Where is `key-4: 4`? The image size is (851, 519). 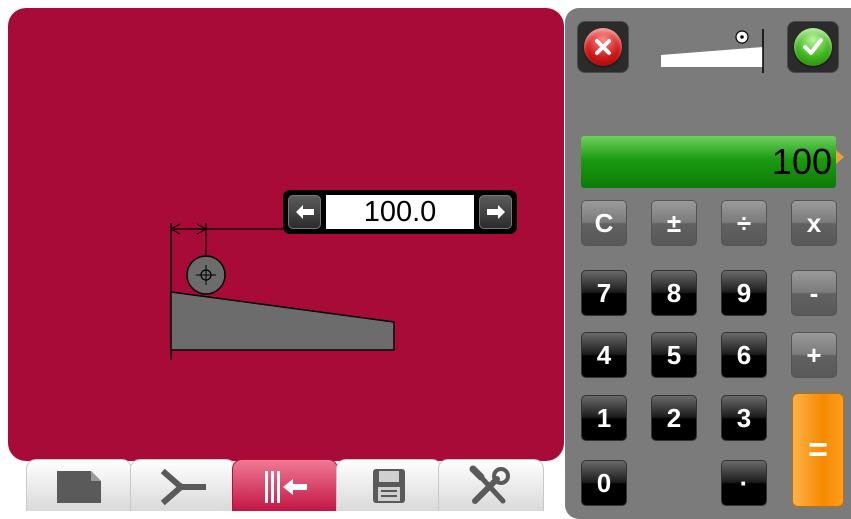 key-4: 4 is located at coordinates (604, 355).